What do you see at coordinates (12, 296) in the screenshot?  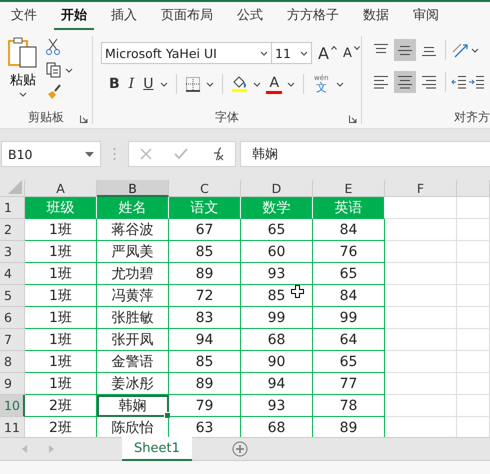 I see `row-header: 5` at bounding box center [12, 296].